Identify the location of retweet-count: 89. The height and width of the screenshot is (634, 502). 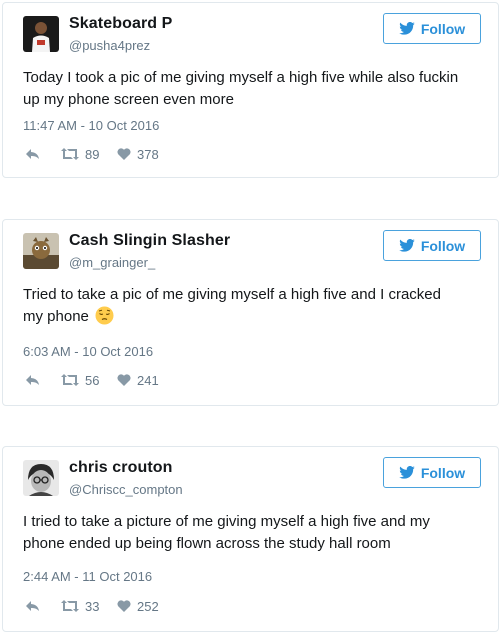
(92, 154).